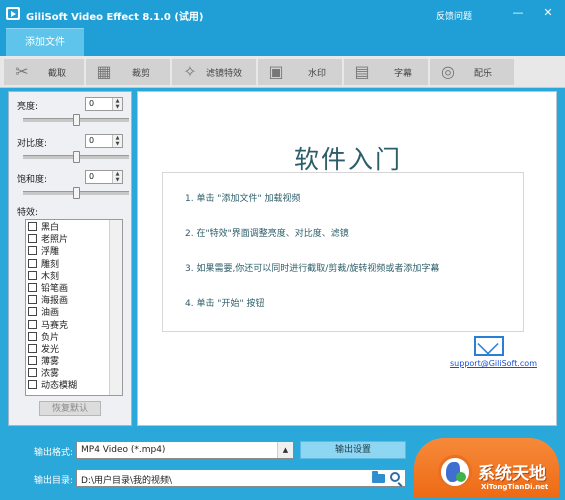  What do you see at coordinates (104, 141) in the screenshot?
I see `contrast-spinbox: 0 ▲ ▼` at bounding box center [104, 141].